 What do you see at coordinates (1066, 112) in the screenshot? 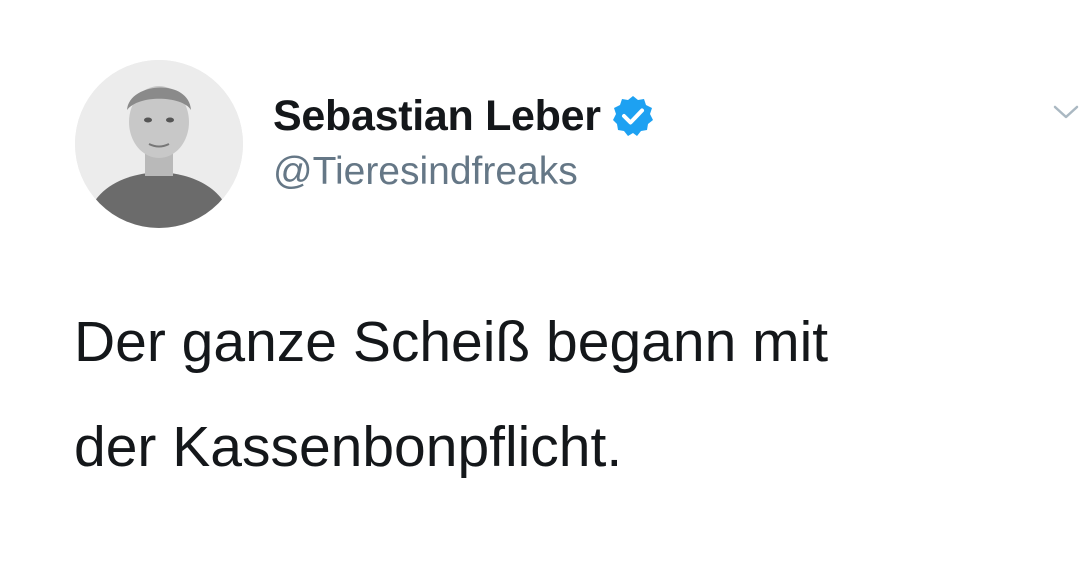
I see `chevron-down-icon` at bounding box center [1066, 112].